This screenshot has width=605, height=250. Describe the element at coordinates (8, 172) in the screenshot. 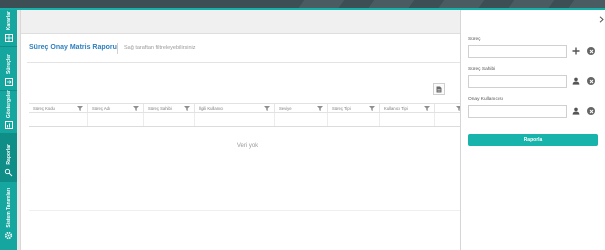

I see `reports-icon` at that location.